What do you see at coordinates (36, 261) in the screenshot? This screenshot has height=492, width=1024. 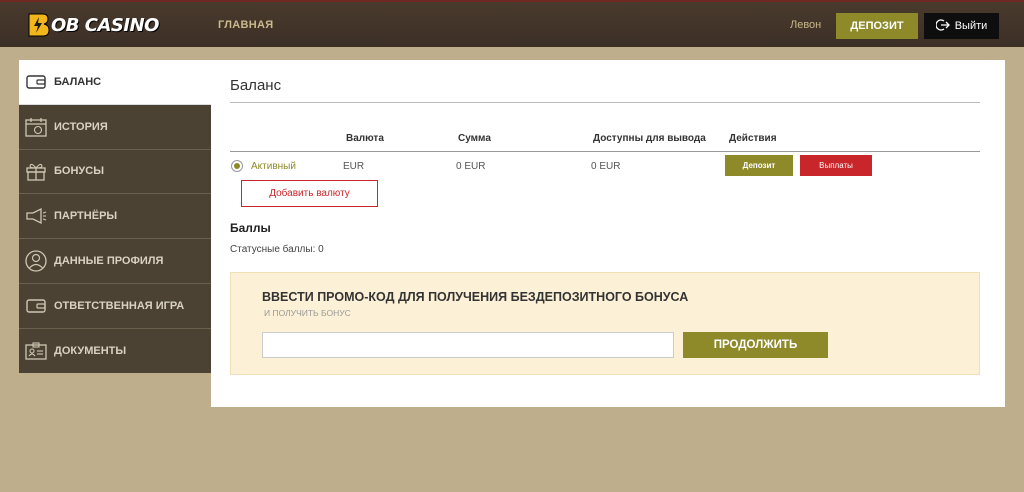 I see `user-icon` at bounding box center [36, 261].